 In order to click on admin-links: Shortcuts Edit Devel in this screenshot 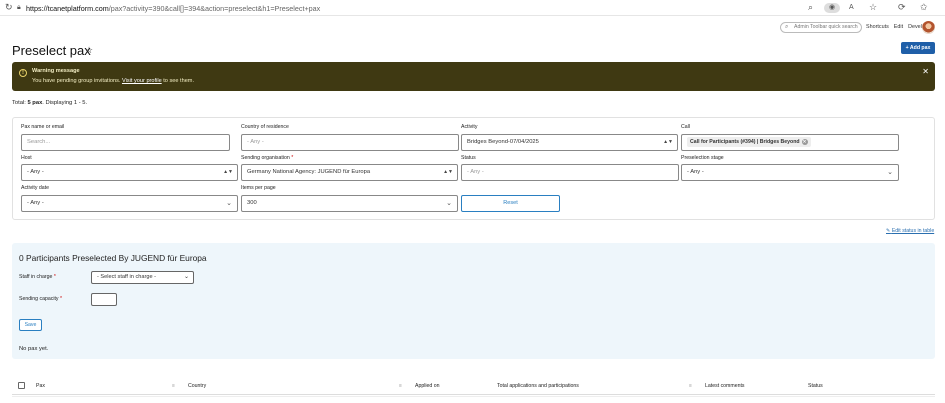, I will do `click(894, 27)`.